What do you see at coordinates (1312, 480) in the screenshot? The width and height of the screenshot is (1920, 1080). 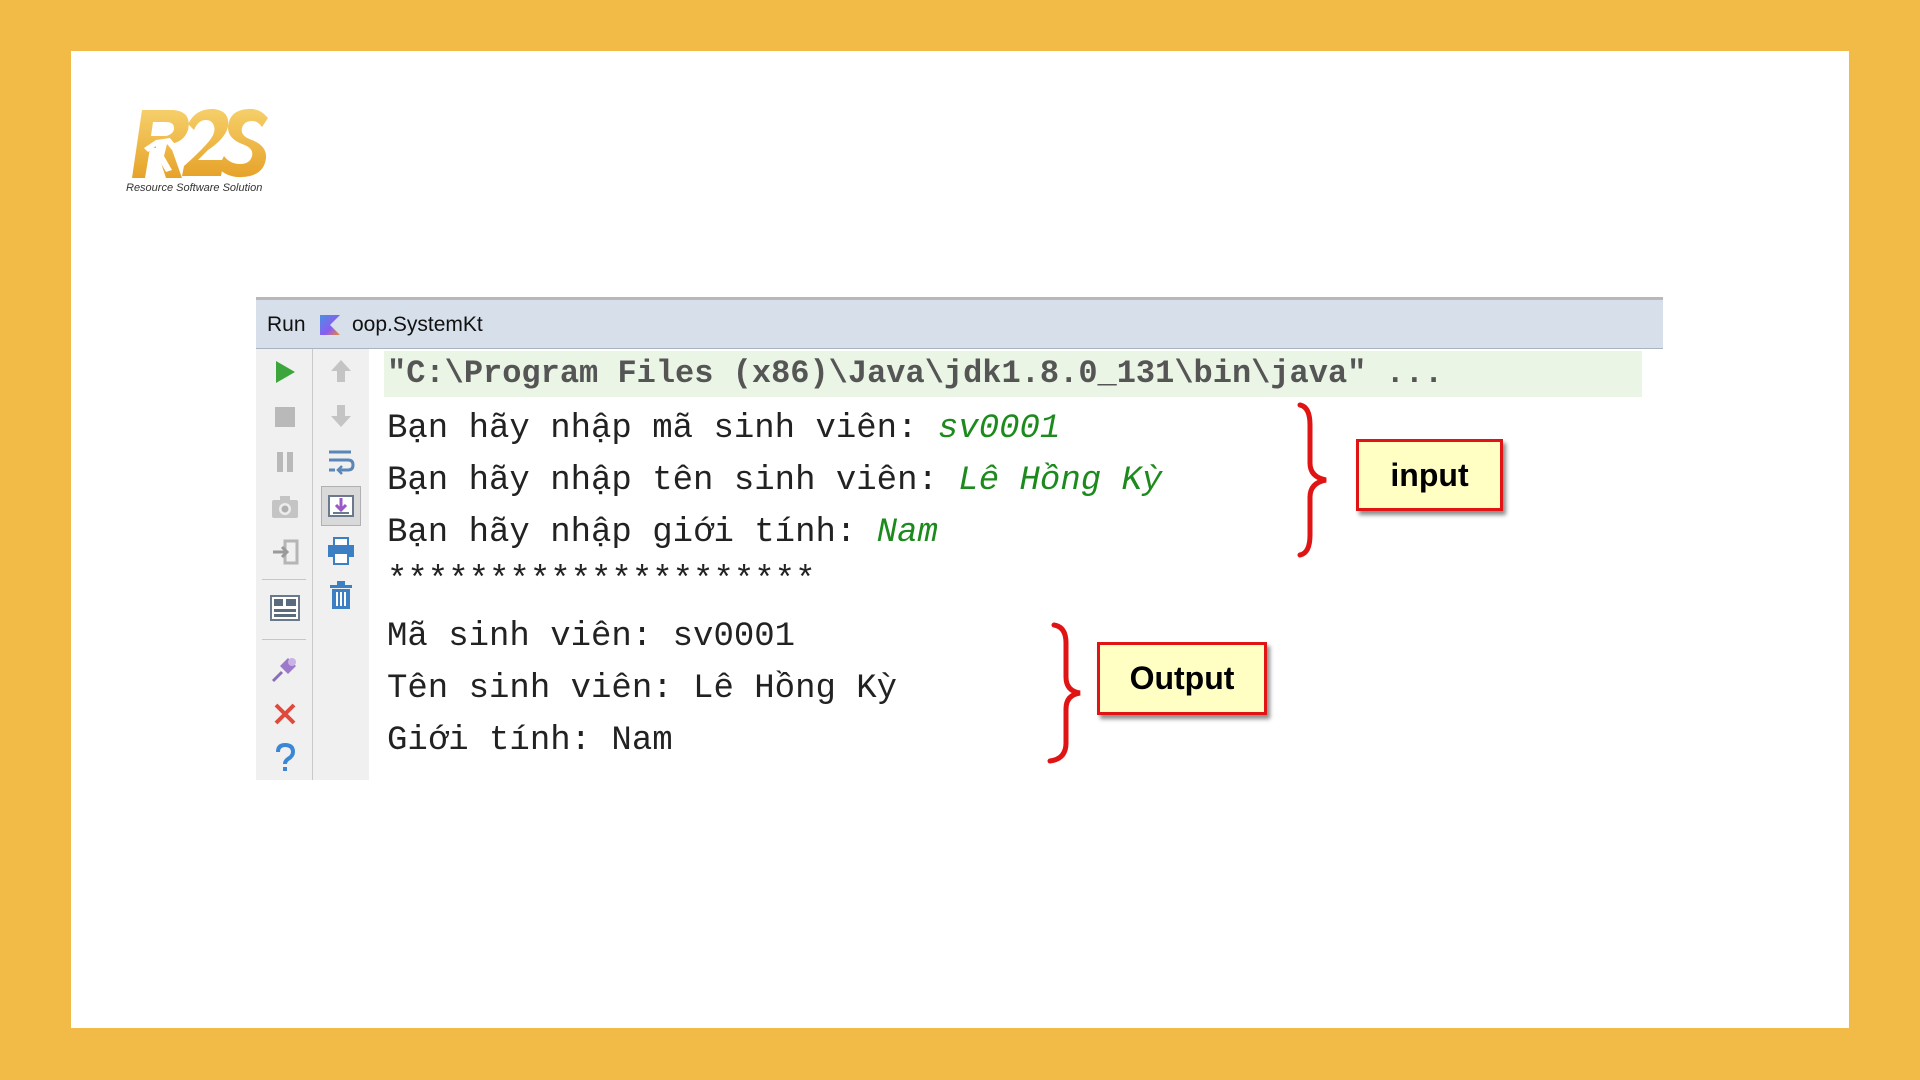 I see `input-brace-icon` at bounding box center [1312, 480].